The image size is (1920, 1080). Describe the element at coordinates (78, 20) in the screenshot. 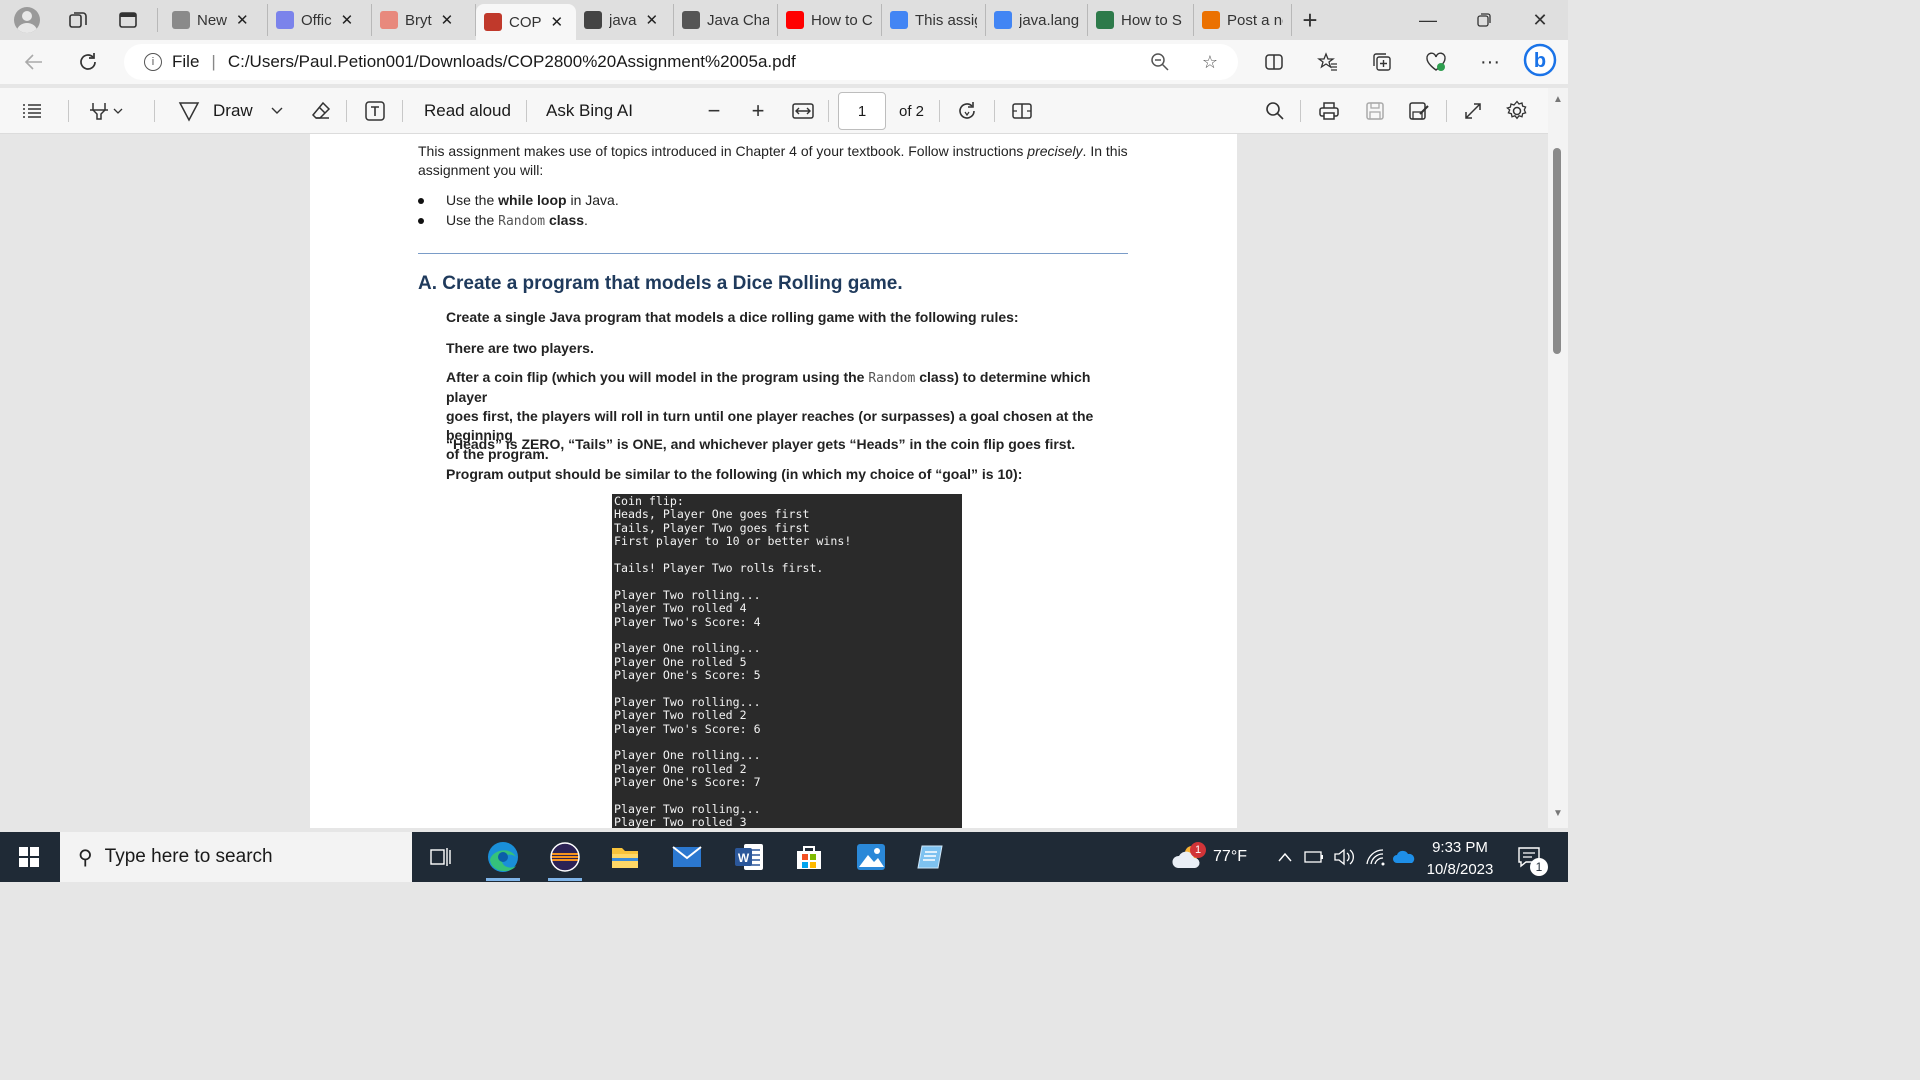

I see `workspaces-icon` at that location.